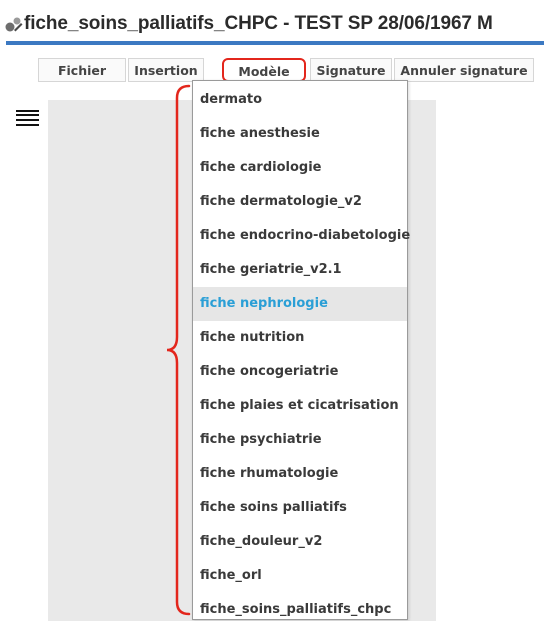 The height and width of the screenshot is (621, 550). What do you see at coordinates (300, 304) in the screenshot?
I see `dropdown-item-nephrologie: fiche nephrologie` at bounding box center [300, 304].